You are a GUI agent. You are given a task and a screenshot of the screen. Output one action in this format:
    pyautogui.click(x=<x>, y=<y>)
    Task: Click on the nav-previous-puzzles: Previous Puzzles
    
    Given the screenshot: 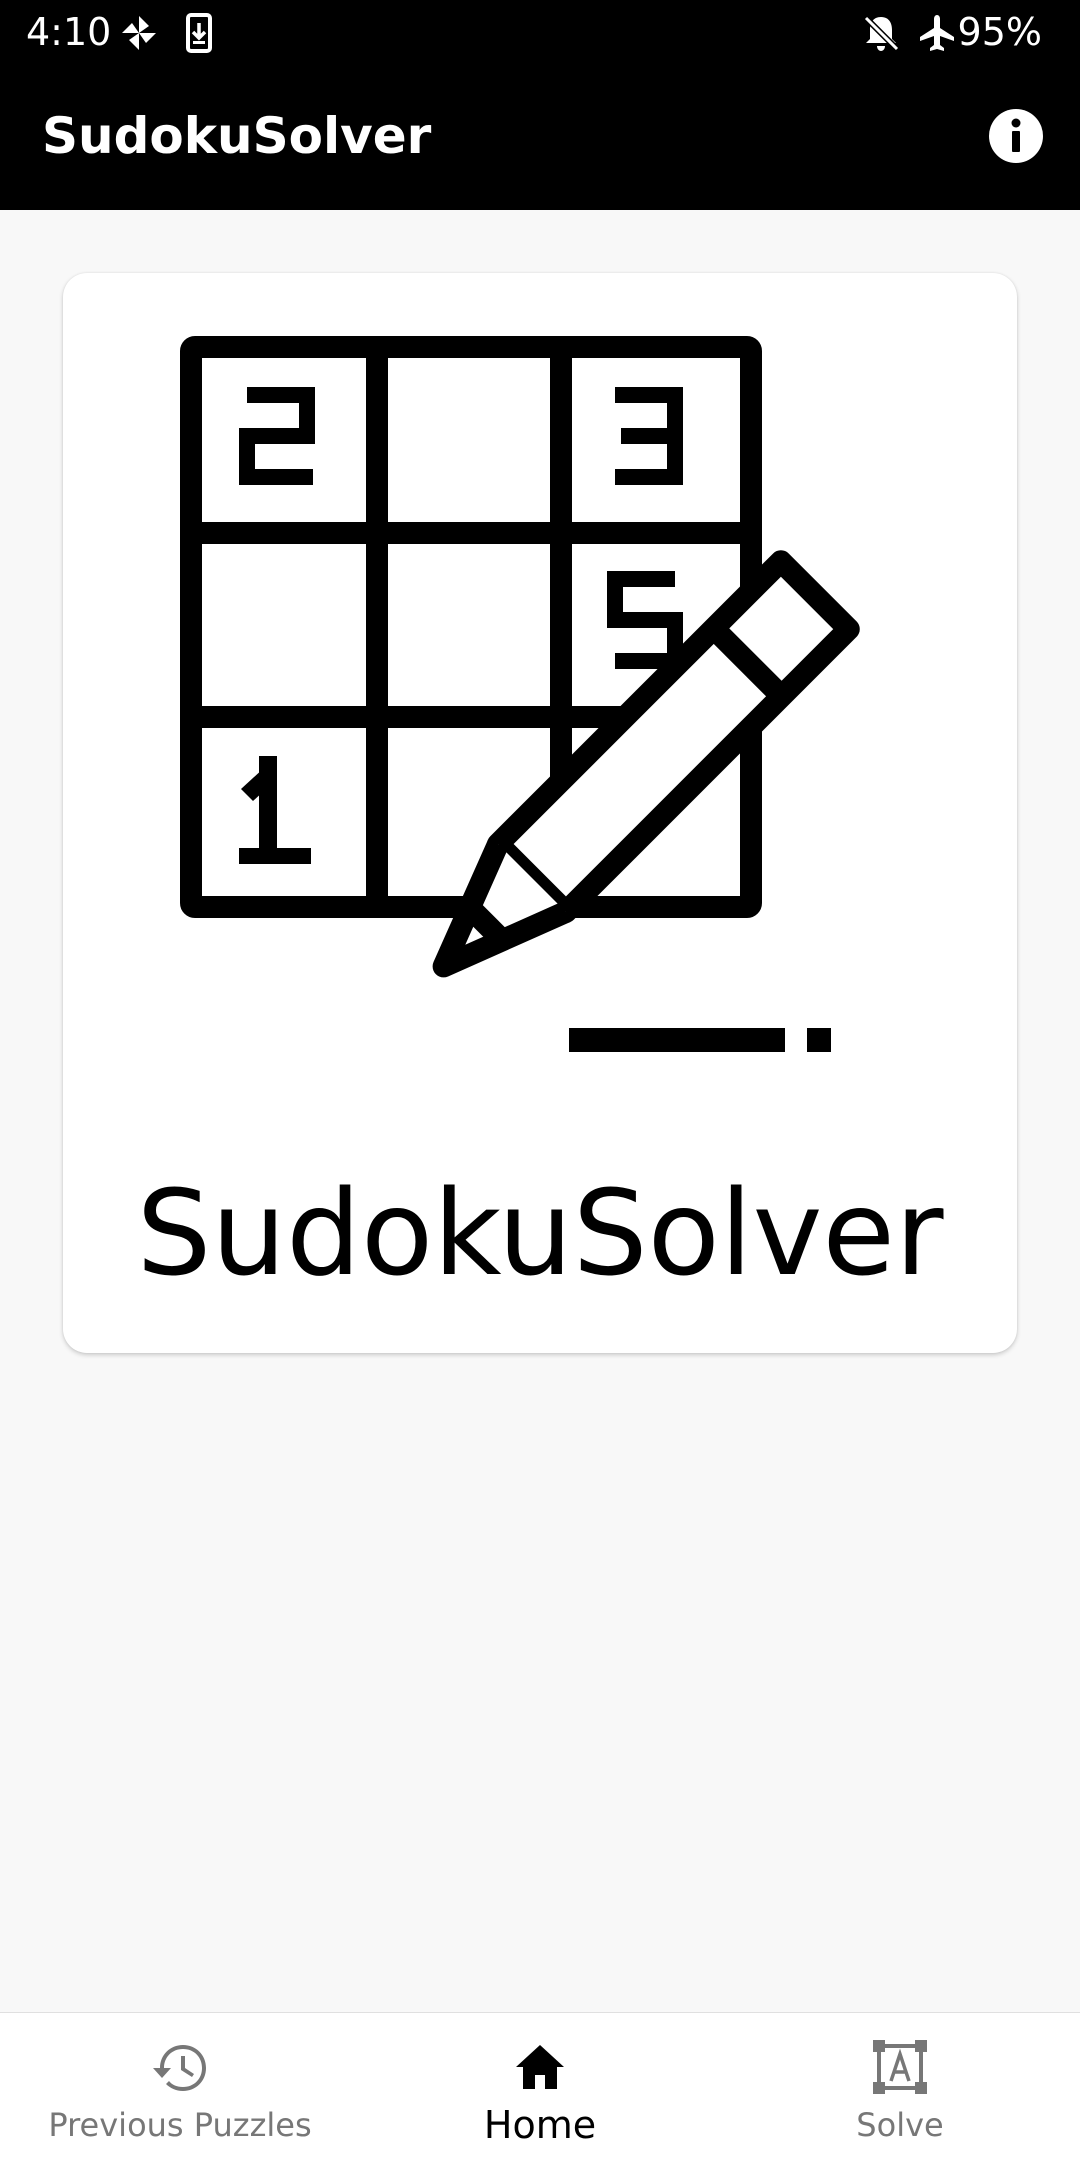 What is the action you would take?
    pyautogui.click(x=180, y=2086)
    